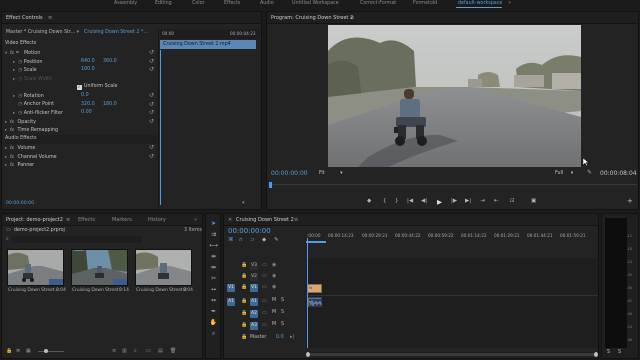 This screenshot has width=640, height=360. I want to click on fx-motion-row: ▾ fx ⌗ Motion ↺, so click(81, 53).